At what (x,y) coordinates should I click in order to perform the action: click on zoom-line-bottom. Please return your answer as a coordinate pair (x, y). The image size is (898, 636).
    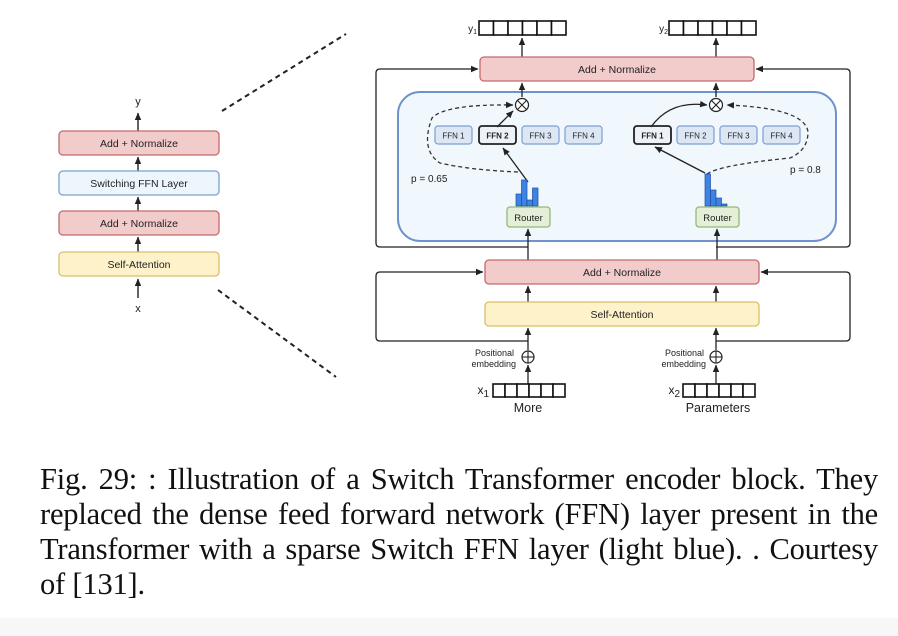
    Looking at the image, I should click on (277, 333).